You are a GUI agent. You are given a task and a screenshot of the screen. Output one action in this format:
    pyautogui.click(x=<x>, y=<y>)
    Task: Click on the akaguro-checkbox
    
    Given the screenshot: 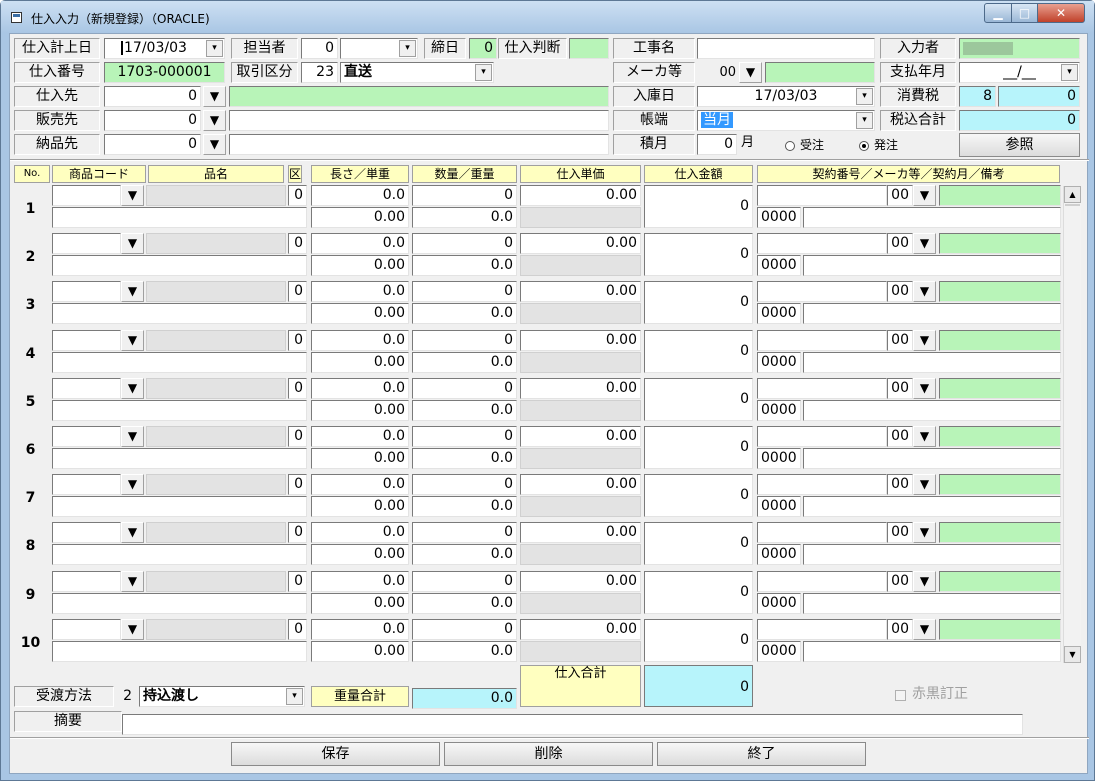 What is the action you would take?
    pyautogui.click(x=900, y=695)
    